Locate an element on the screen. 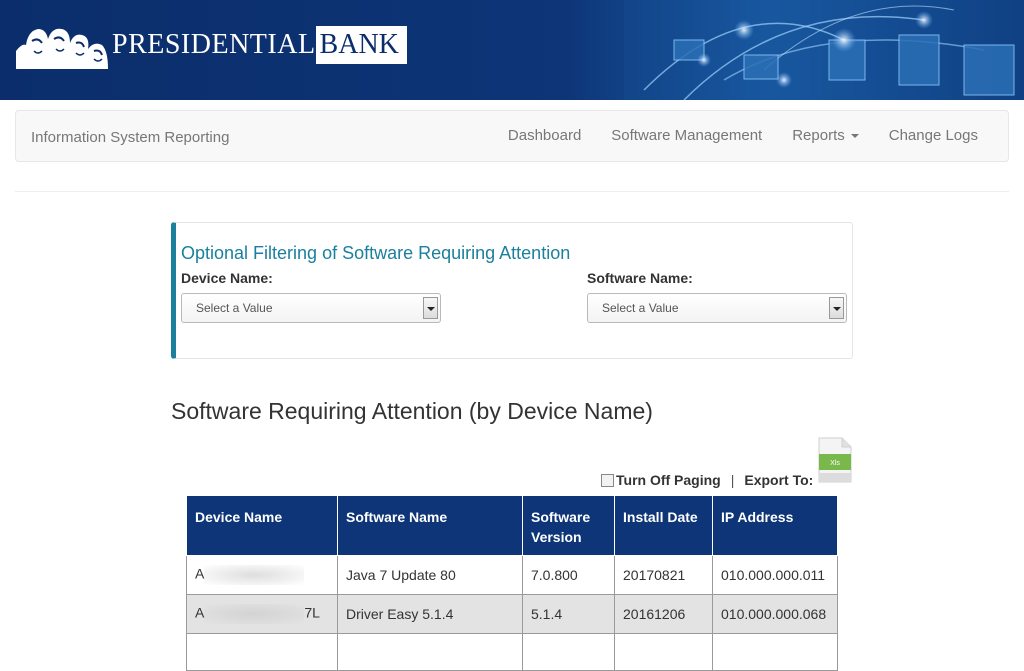 The width and height of the screenshot is (1024, 671). nav-item-reports: Reports is located at coordinates (825, 136).